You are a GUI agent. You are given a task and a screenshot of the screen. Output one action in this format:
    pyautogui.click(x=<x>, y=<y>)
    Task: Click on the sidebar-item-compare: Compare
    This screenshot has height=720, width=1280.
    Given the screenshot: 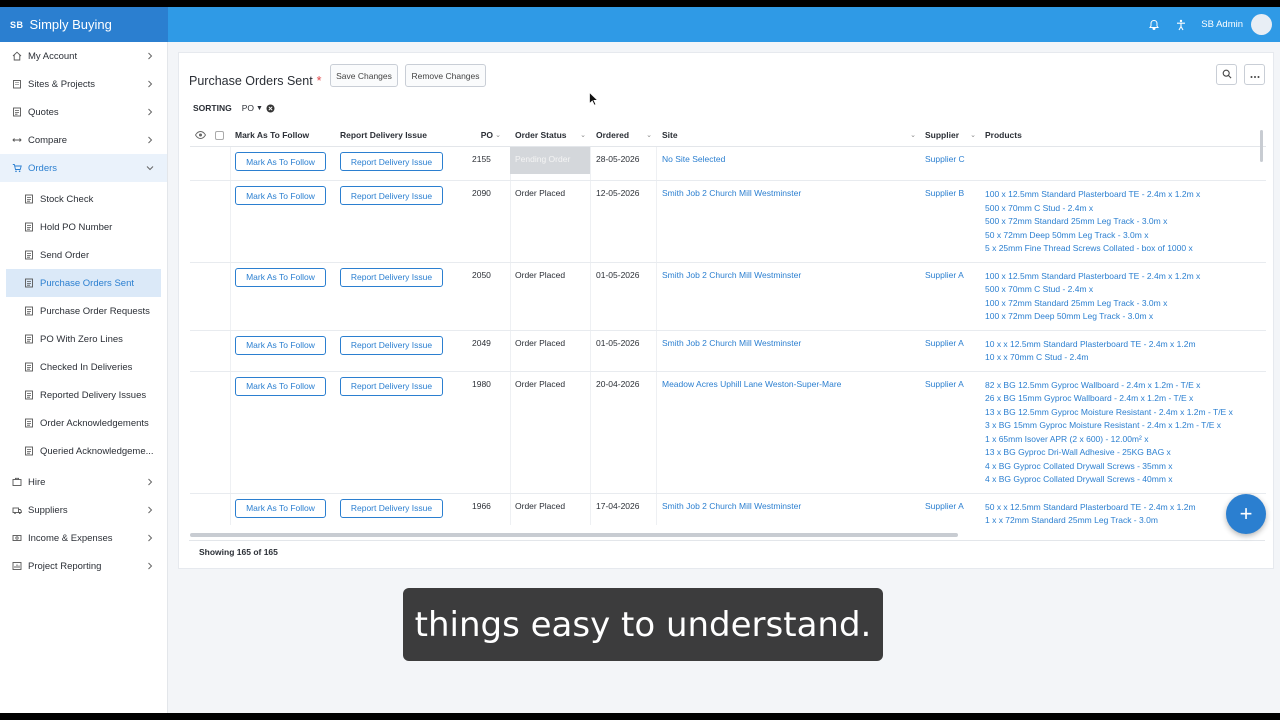 What is the action you would take?
    pyautogui.click(x=83, y=140)
    